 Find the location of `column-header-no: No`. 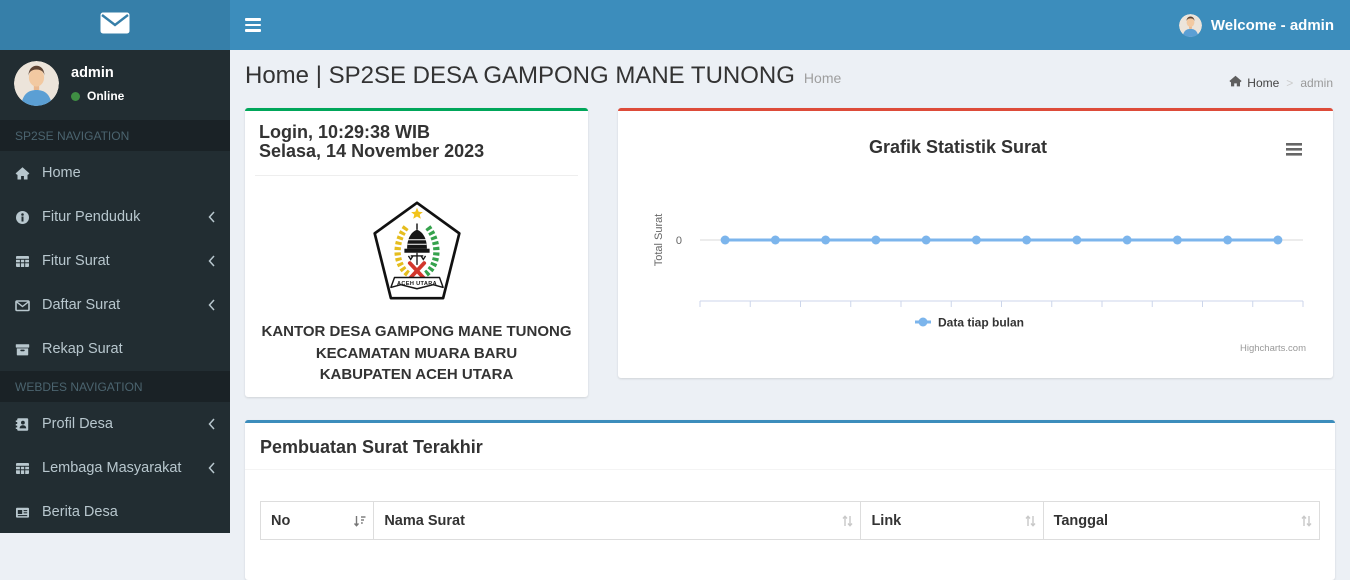

column-header-no: No is located at coordinates (317, 520).